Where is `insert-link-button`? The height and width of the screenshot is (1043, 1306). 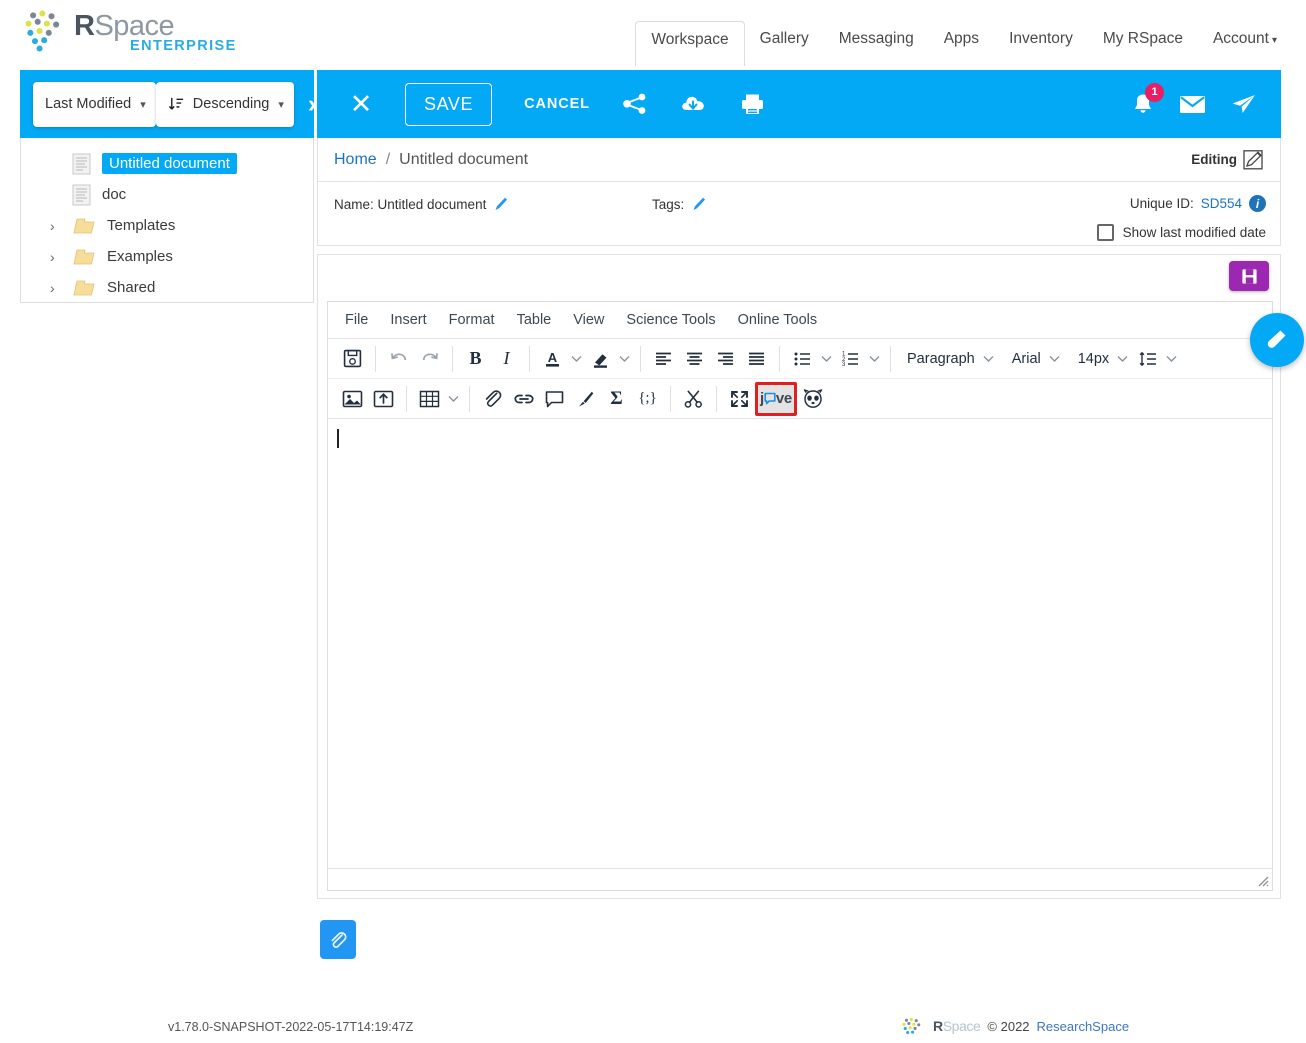
insert-link-button is located at coordinates (523, 399).